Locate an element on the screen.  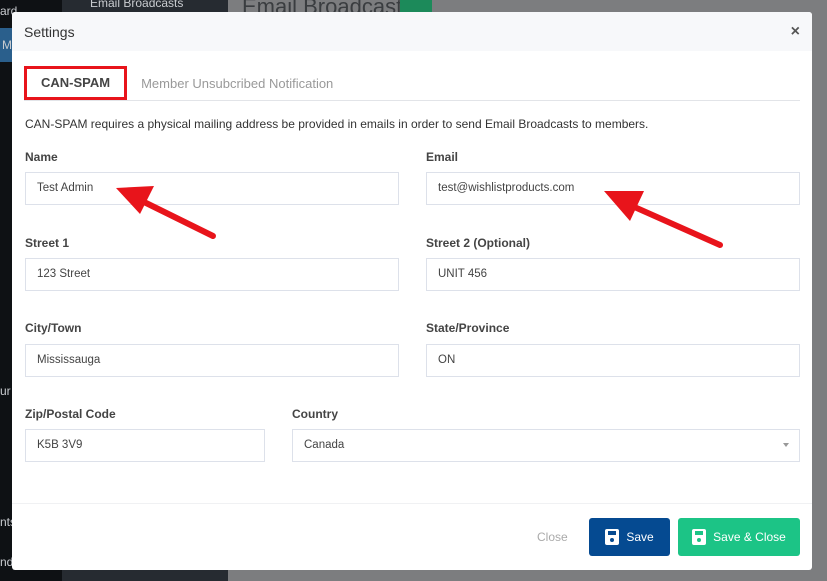
save-button: Save is located at coordinates (629, 537).